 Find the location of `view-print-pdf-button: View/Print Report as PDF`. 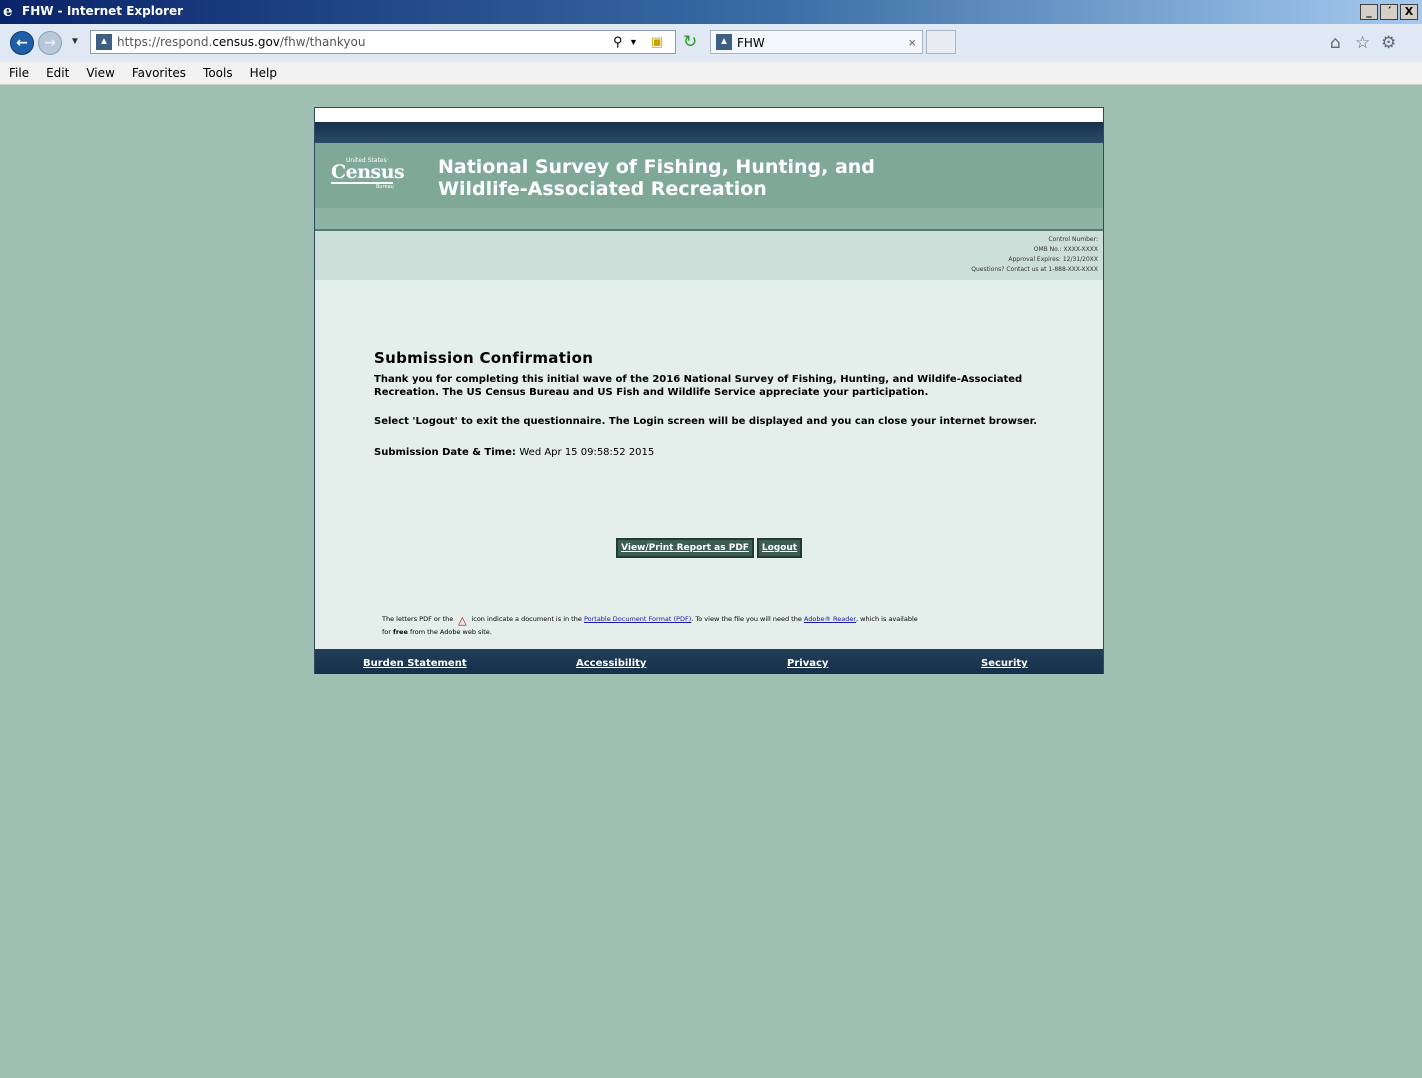

view-print-pdf-button: View/Print Report as PDF is located at coordinates (685, 548).